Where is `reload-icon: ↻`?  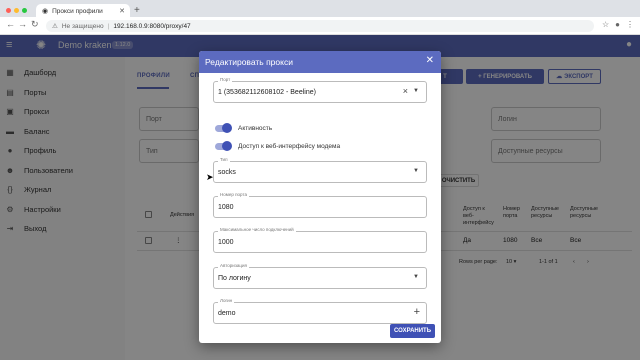 reload-icon: ↻ is located at coordinates (35, 24).